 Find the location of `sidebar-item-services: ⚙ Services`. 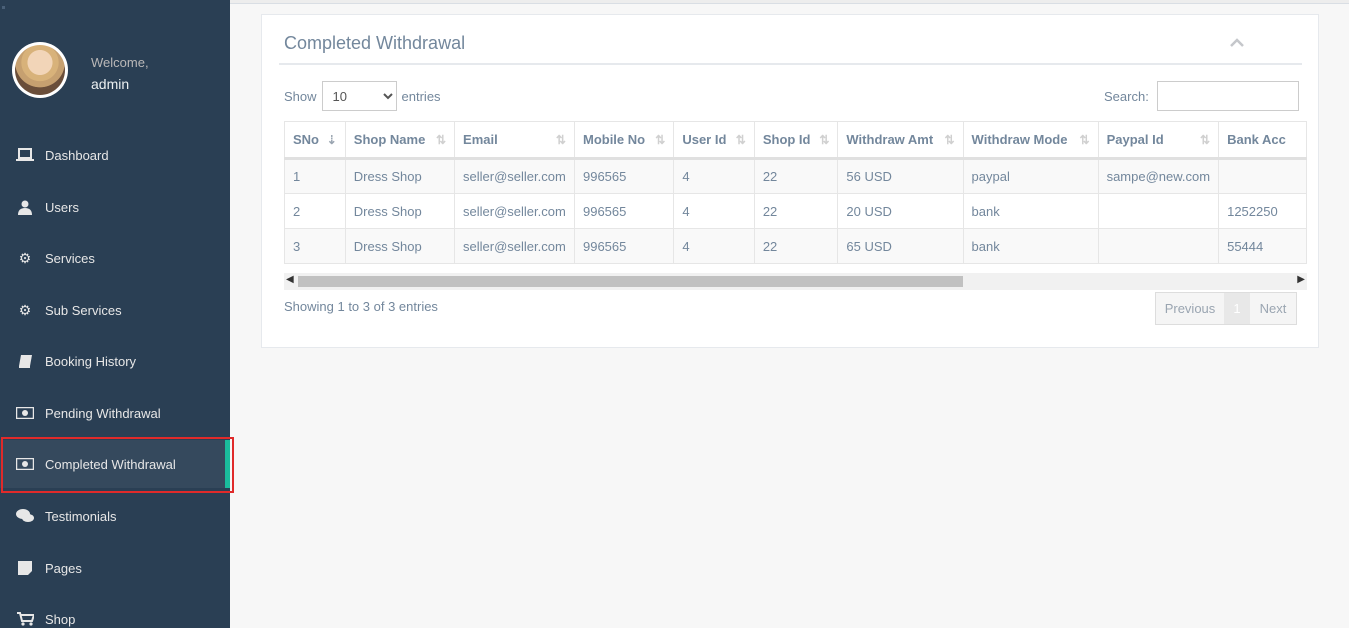

sidebar-item-services: ⚙ Services is located at coordinates (115, 258).